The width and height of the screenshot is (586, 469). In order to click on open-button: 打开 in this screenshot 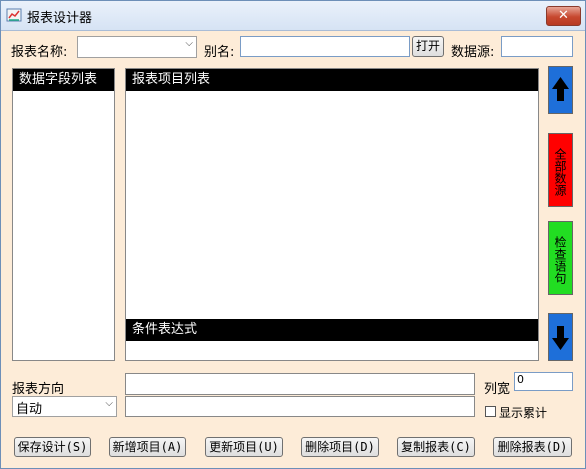, I will do `click(428, 46)`.